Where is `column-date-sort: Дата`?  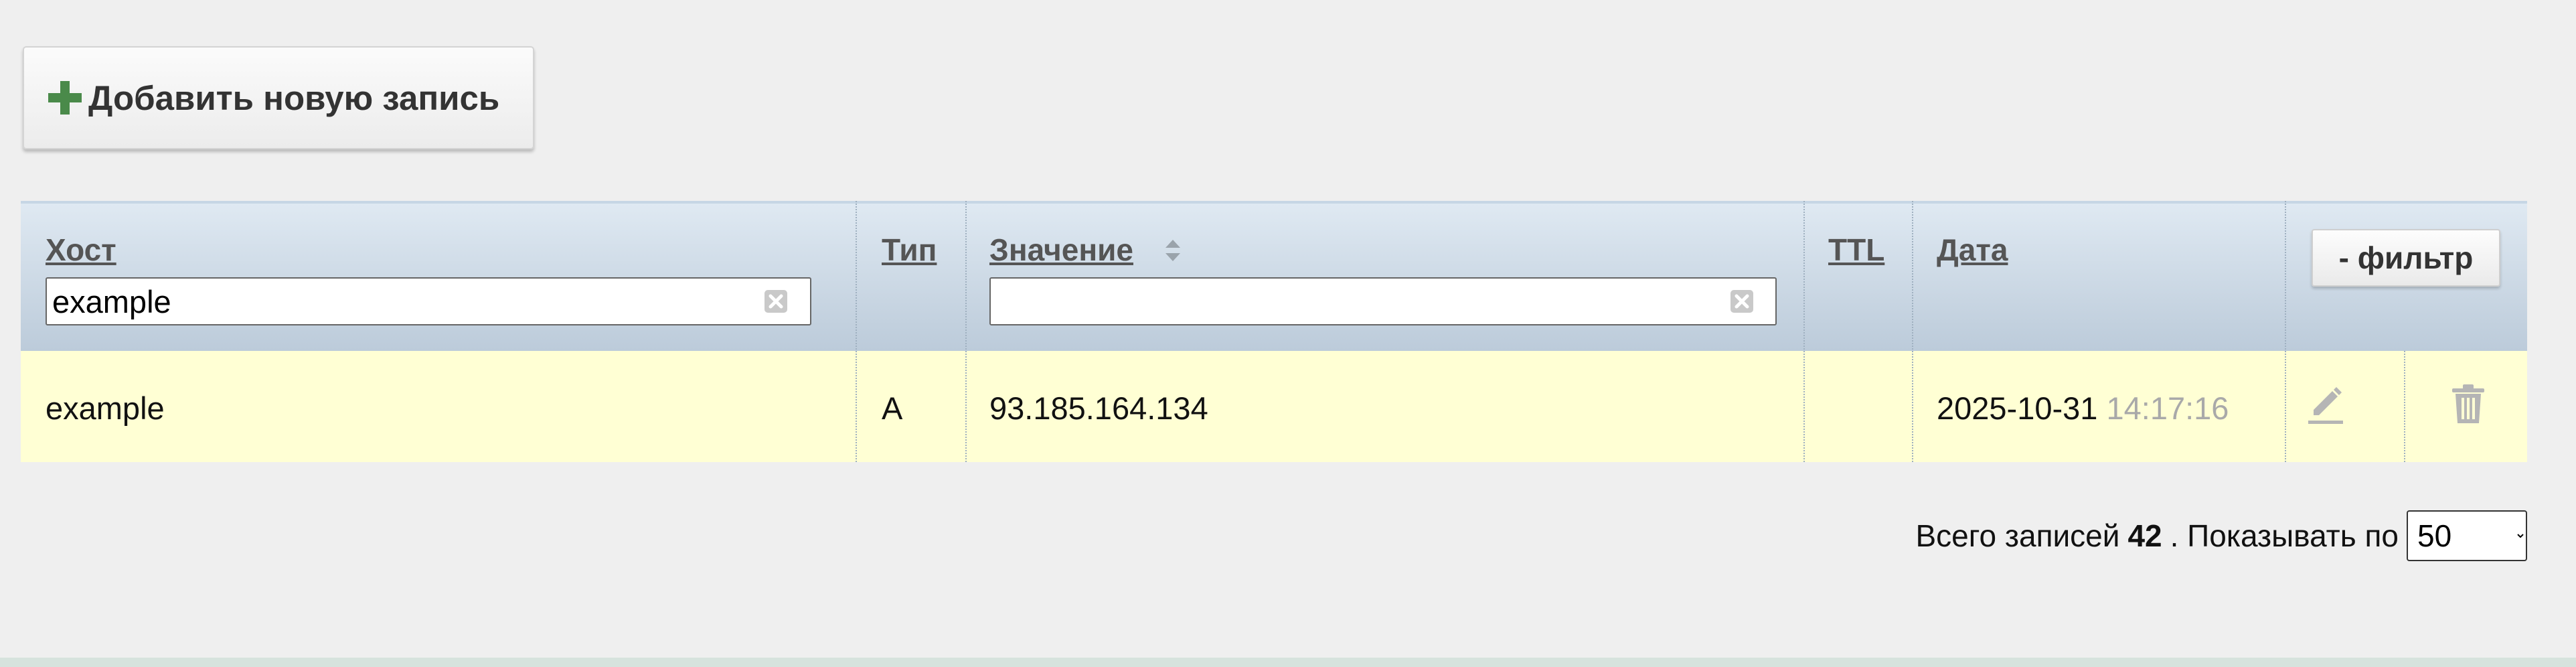 column-date-sort: Дата is located at coordinates (1973, 250).